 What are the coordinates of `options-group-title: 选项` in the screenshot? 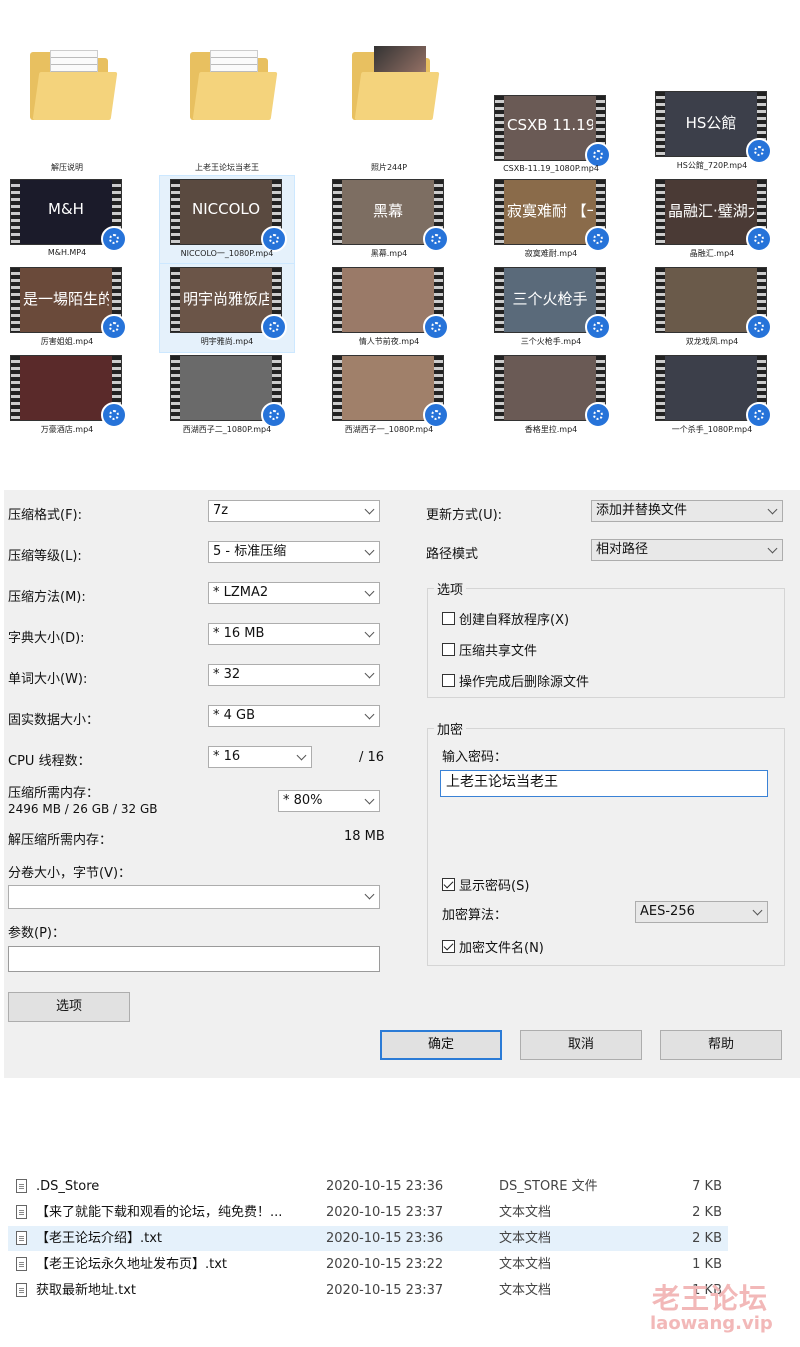 It's located at (450, 588).